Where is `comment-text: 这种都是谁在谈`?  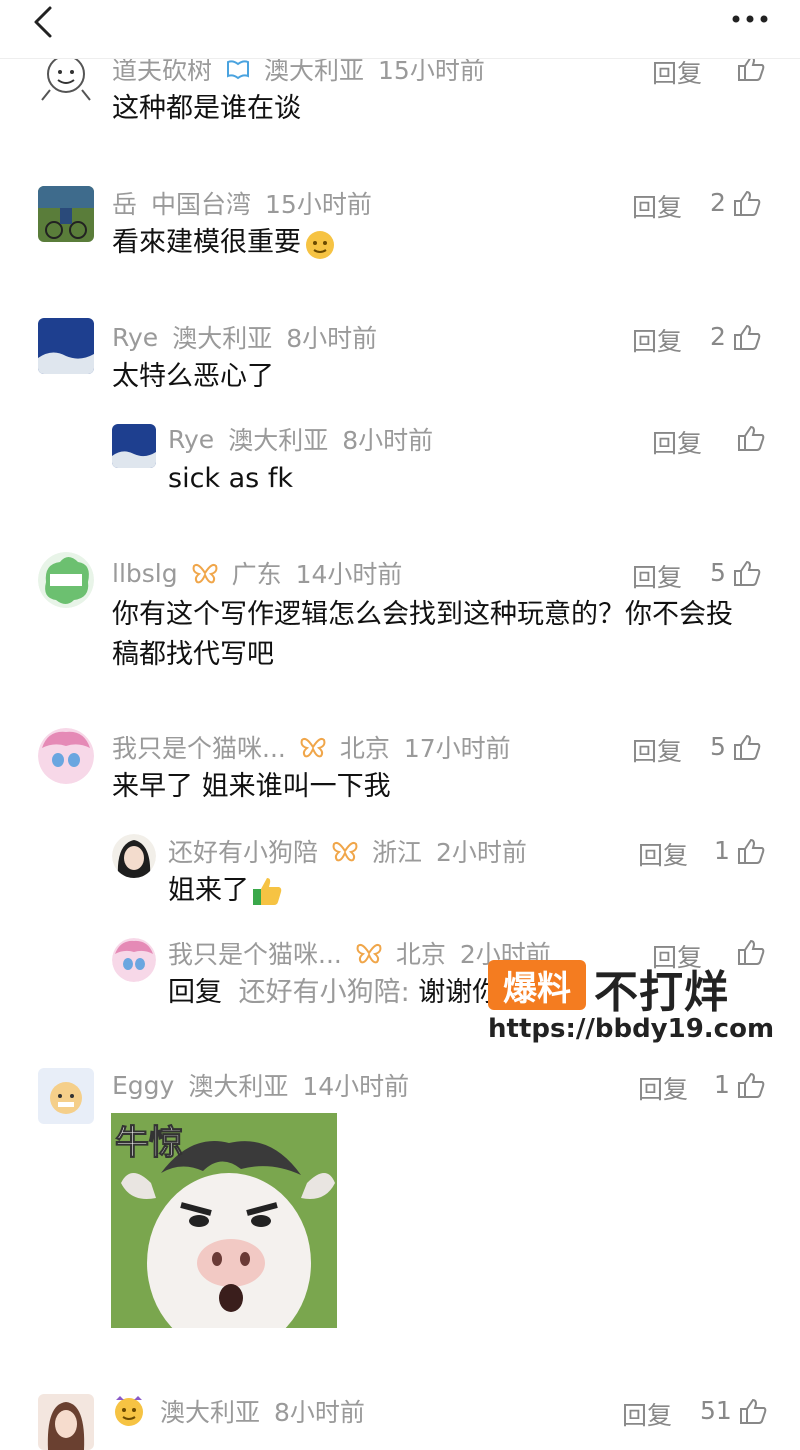
comment-text: 这种都是谁在谈 is located at coordinates (206, 108).